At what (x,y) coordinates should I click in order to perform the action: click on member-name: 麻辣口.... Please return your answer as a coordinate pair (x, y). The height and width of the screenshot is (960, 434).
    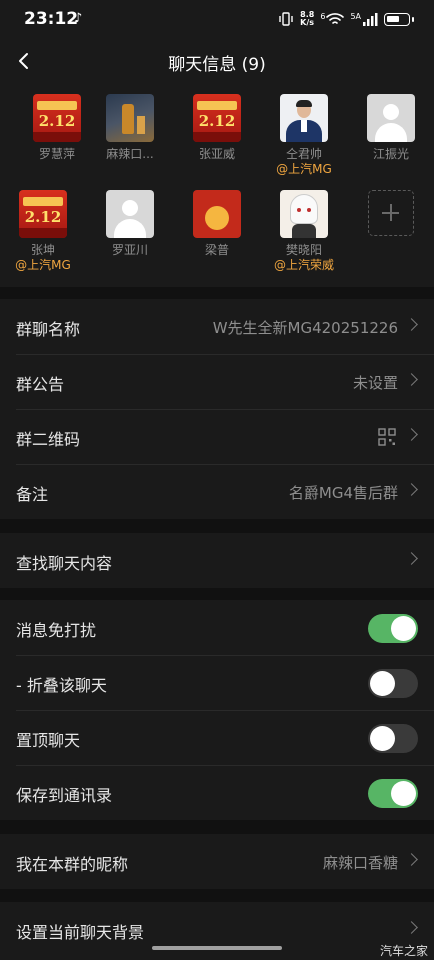
    Looking at the image, I should click on (130, 154).